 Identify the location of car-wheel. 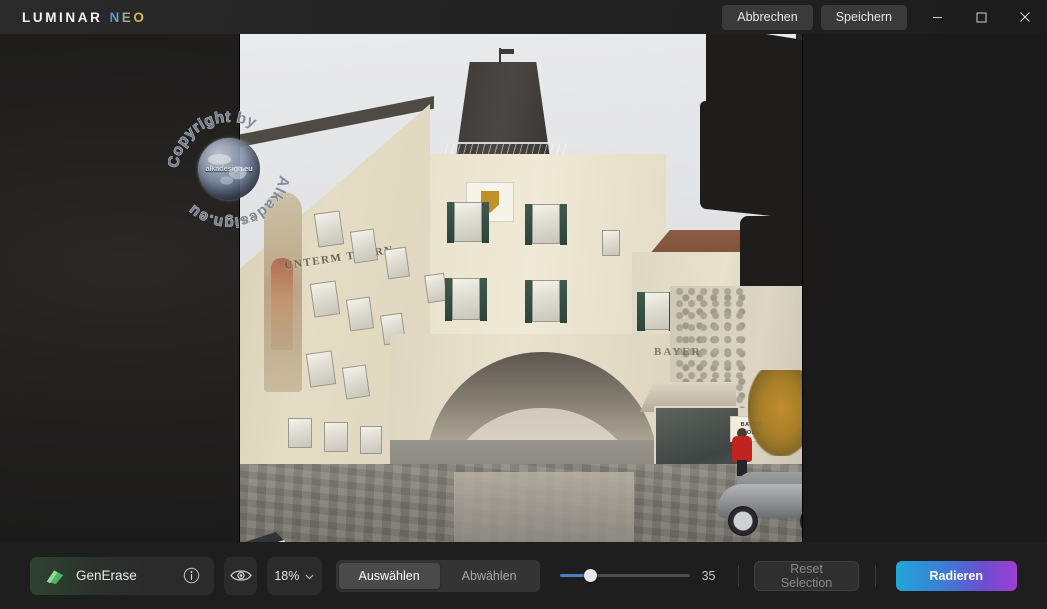
(743, 521).